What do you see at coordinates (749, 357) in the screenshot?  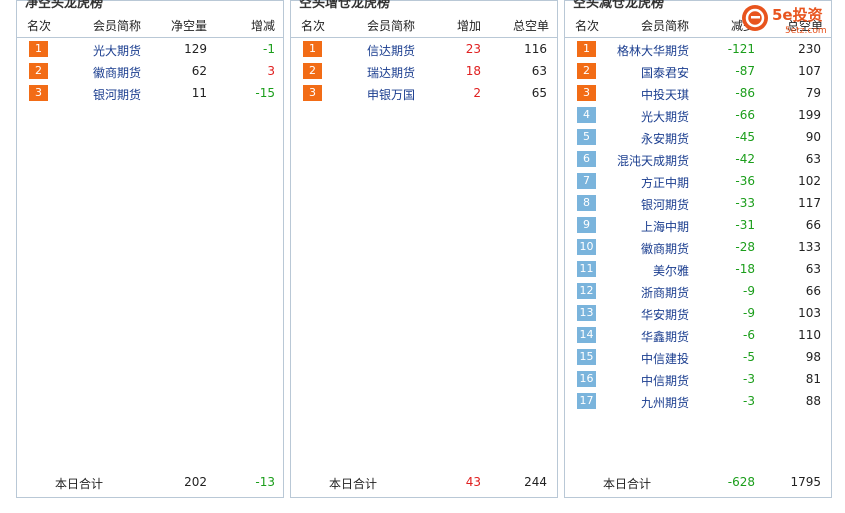 I see `value-primary: -5` at bounding box center [749, 357].